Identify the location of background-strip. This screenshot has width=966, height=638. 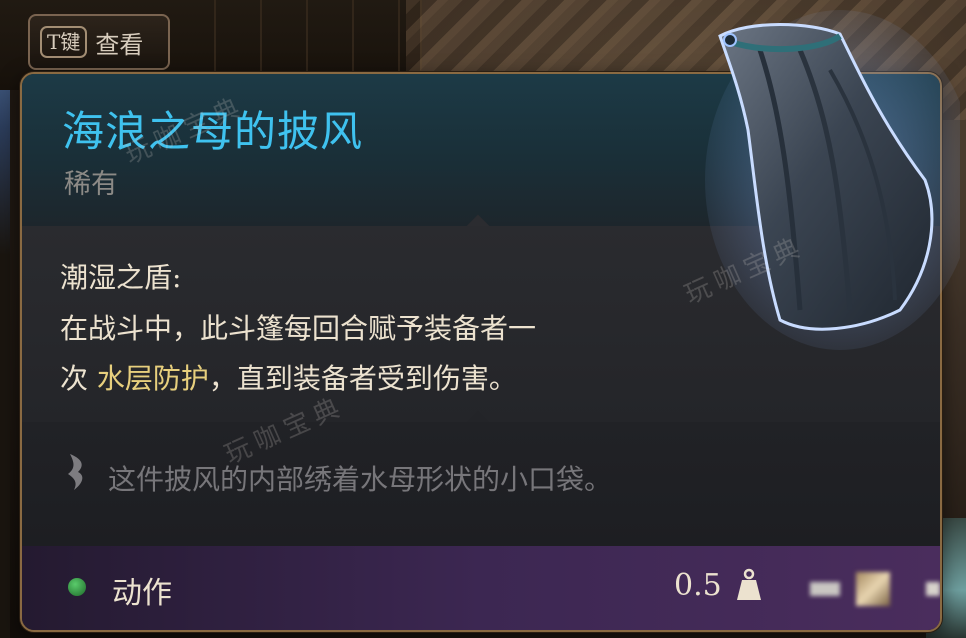
(5, 319).